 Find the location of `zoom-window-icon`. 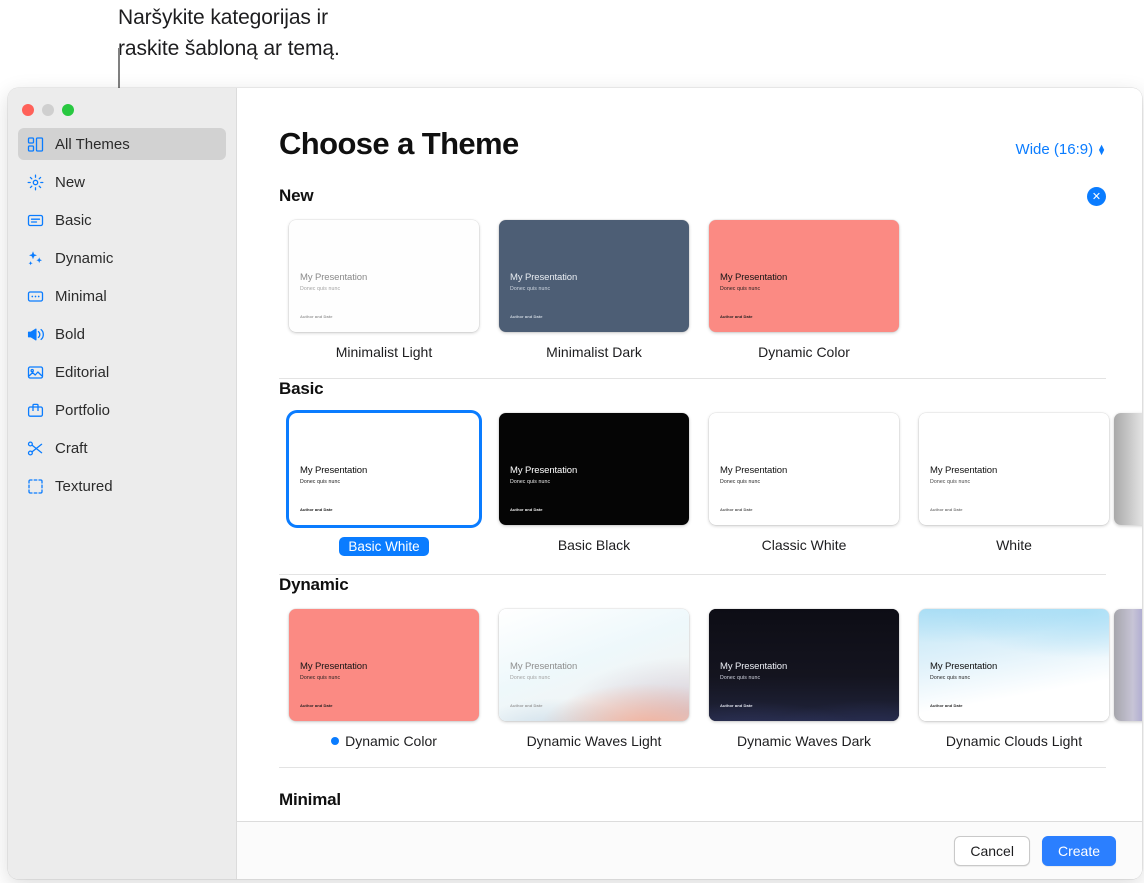

zoom-window-icon is located at coordinates (68, 110).